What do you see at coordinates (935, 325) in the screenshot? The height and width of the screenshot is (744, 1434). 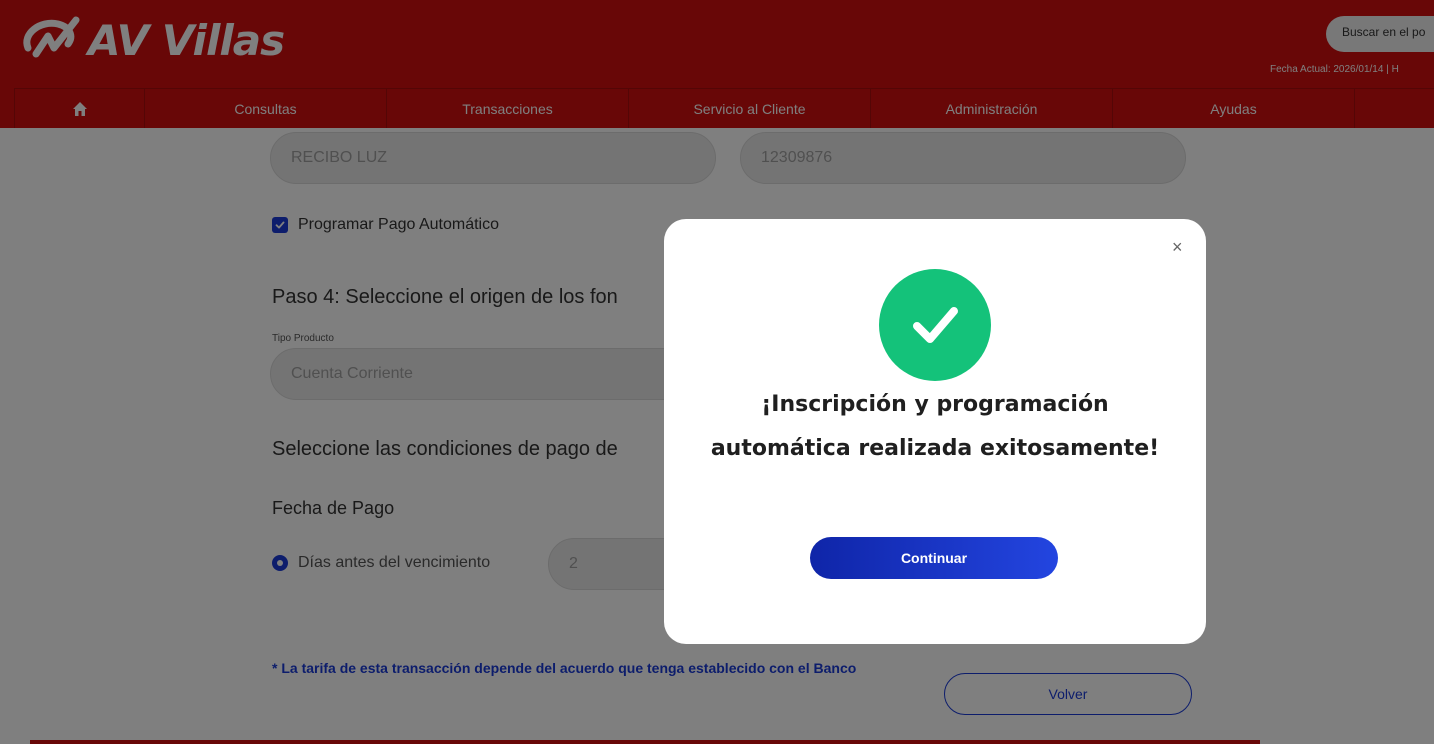 I see `check-circle-icon` at bounding box center [935, 325].